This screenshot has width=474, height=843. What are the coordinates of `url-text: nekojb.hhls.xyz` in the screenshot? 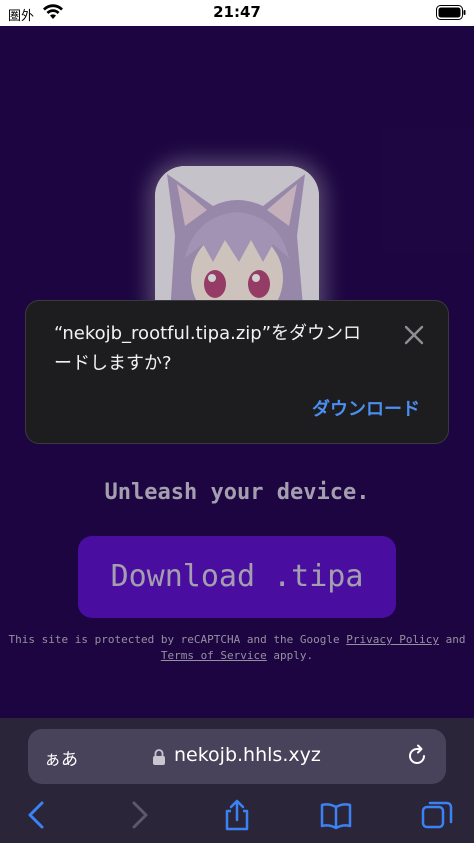 It's located at (247, 755).